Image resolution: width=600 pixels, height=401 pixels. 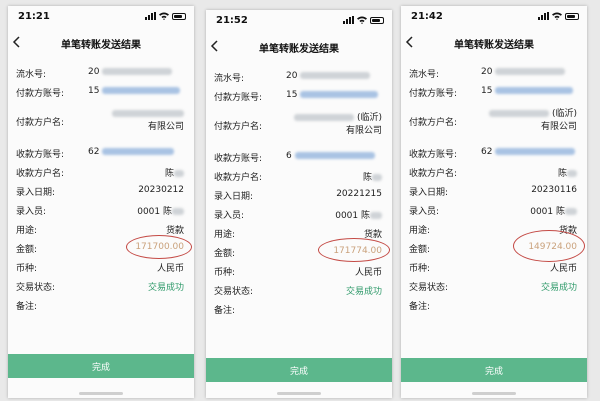 What do you see at coordinates (494, 191) in the screenshot?
I see `entry-date-row: 录入日期: 20230116` at bounding box center [494, 191].